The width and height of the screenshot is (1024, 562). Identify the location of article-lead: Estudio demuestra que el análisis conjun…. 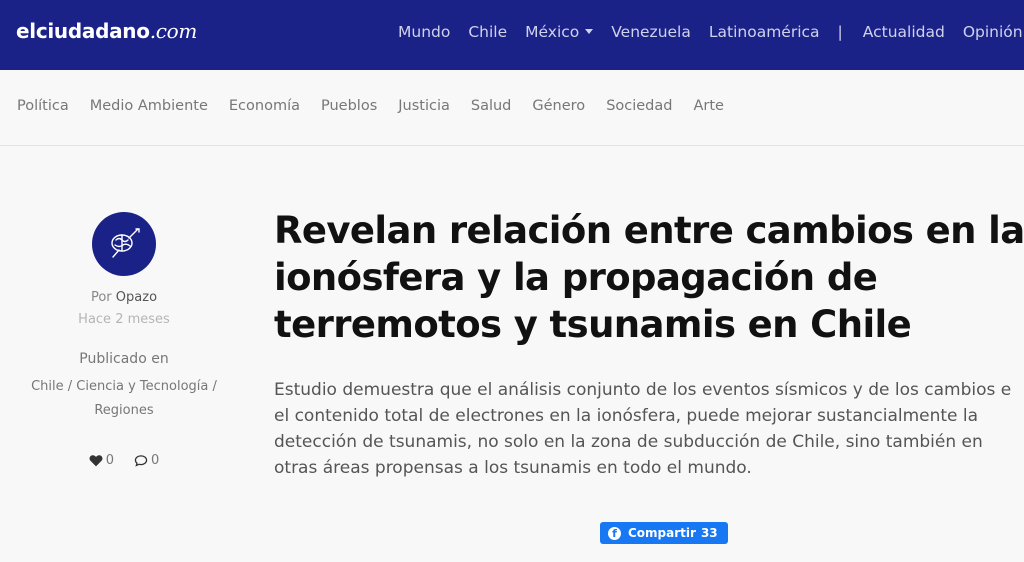
(649, 429).